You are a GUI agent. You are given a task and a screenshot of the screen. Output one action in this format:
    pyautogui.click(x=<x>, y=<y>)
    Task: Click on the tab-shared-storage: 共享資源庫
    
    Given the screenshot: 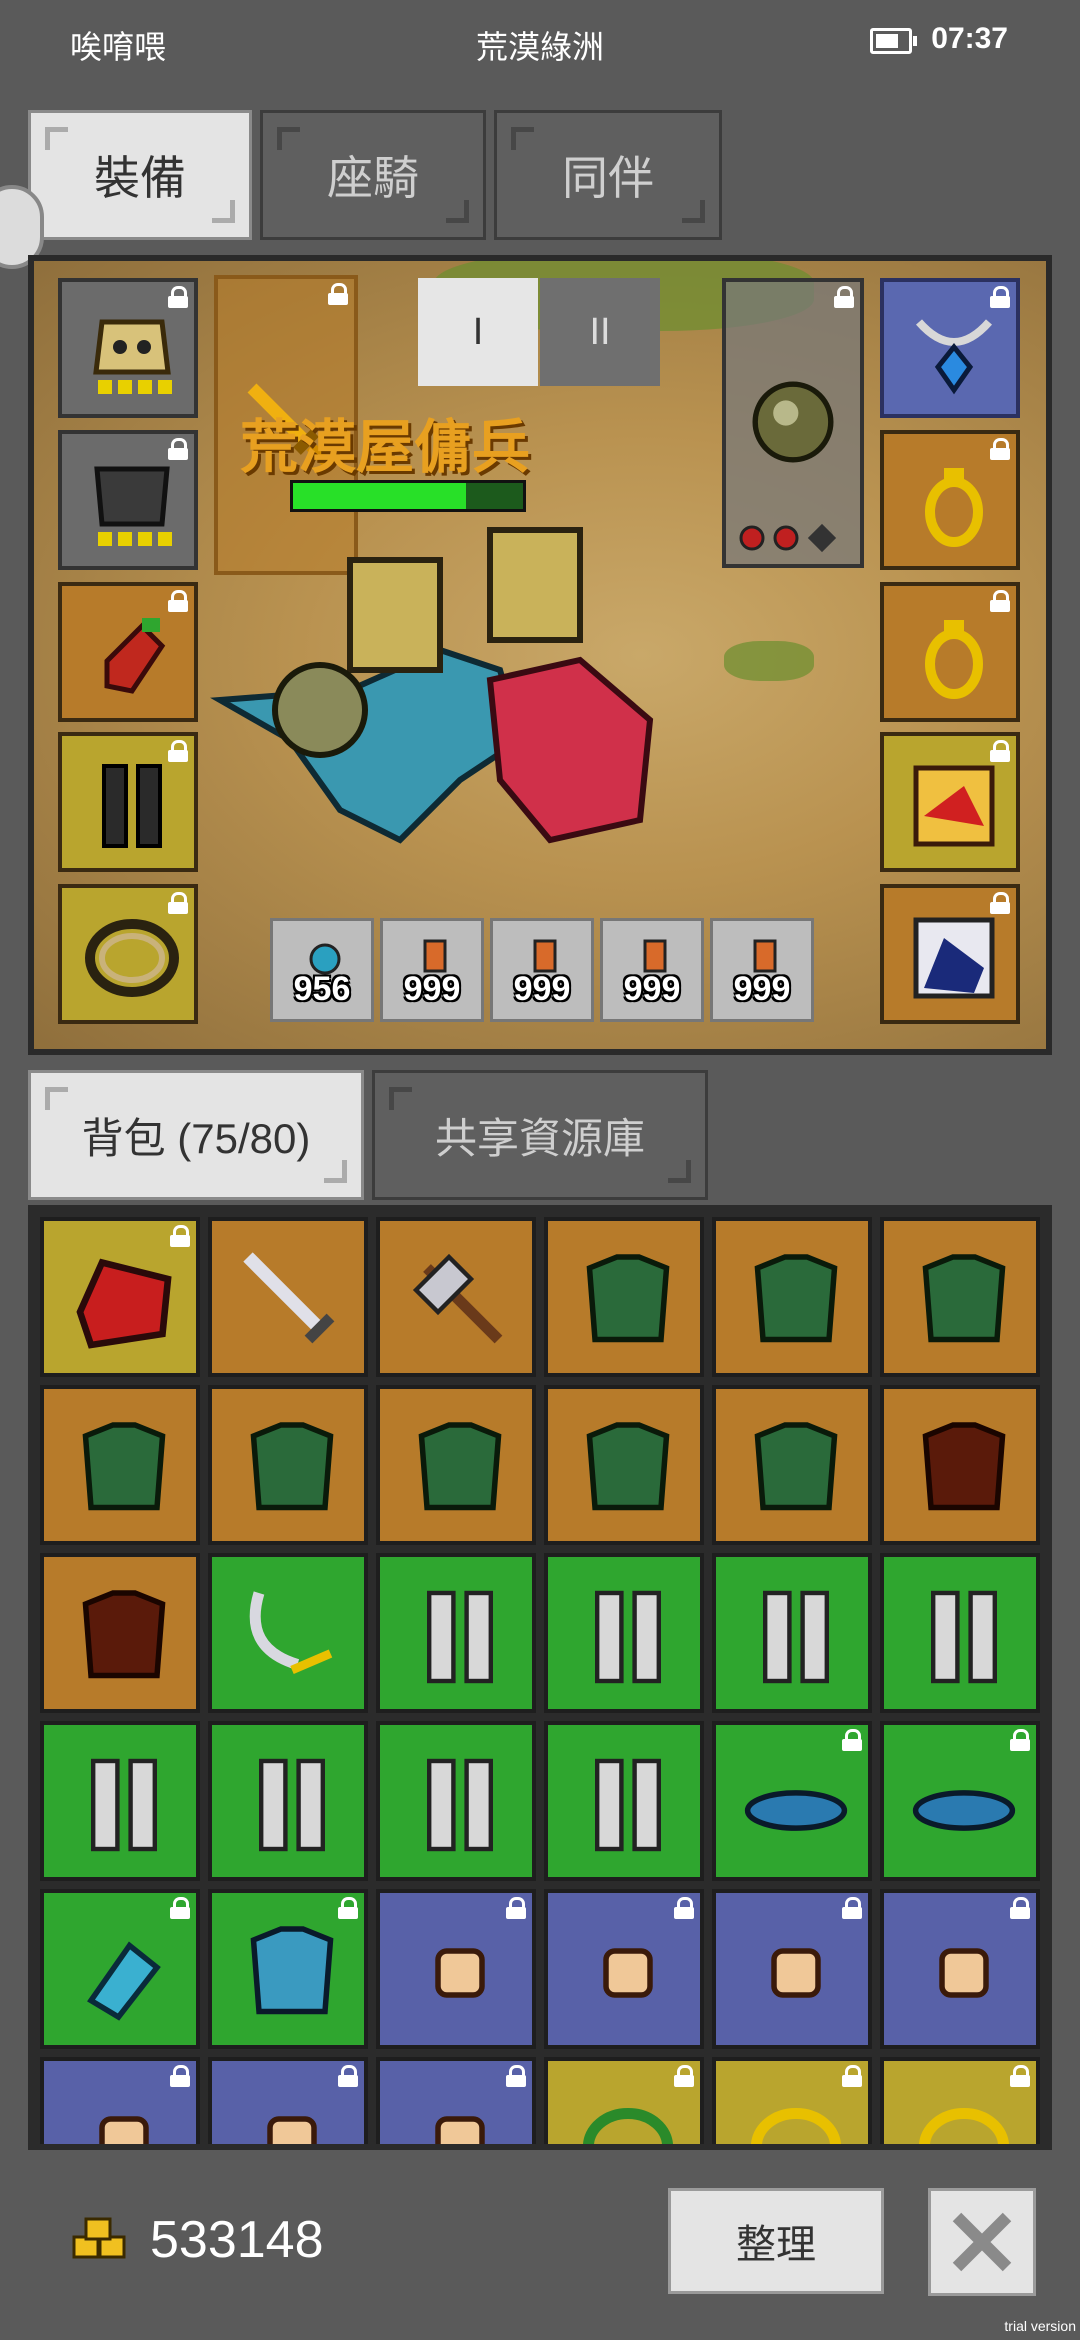 What is the action you would take?
    pyautogui.click(x=540, y=1135)
    